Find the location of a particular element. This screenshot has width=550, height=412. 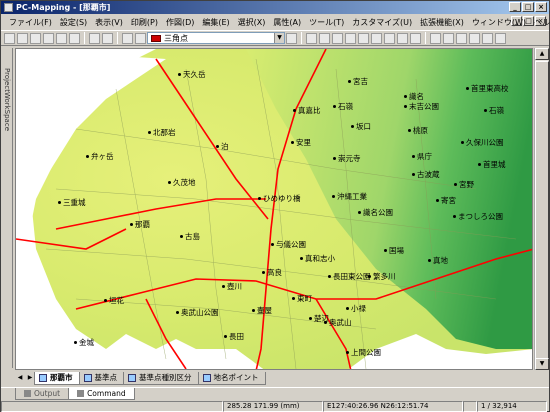

open-folder-icon is located at coordinates (22, 38).